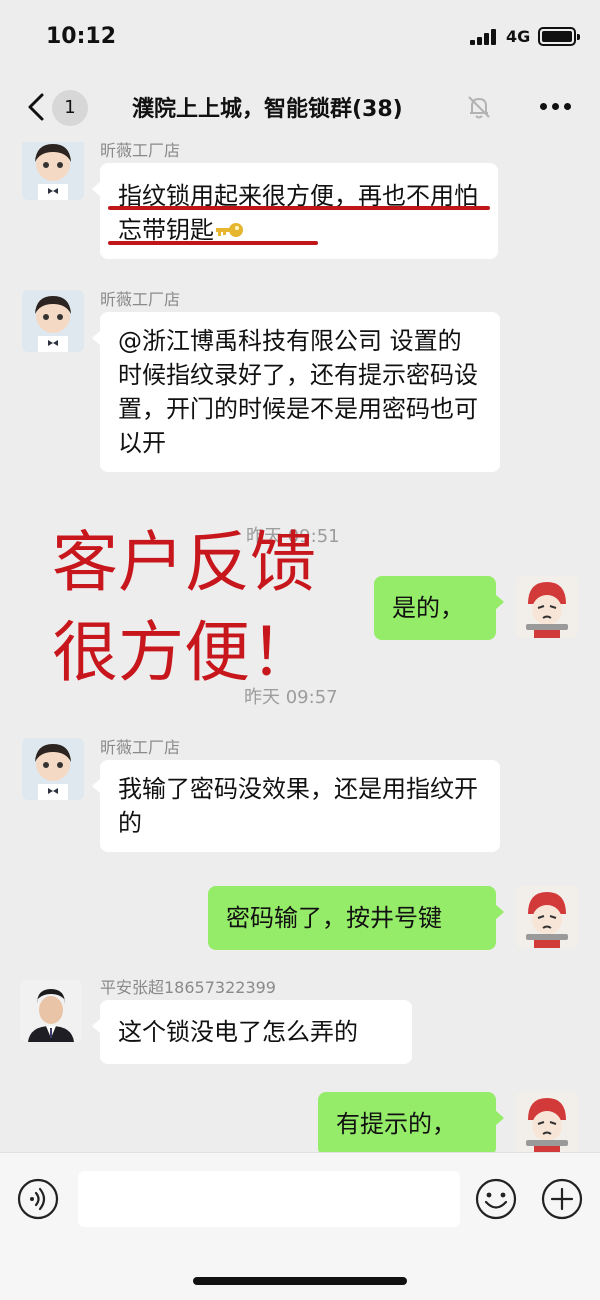 Image resolution: width=600 pixels, height=1300 pixels. I want to click on signal-icon, so click(484, 37).